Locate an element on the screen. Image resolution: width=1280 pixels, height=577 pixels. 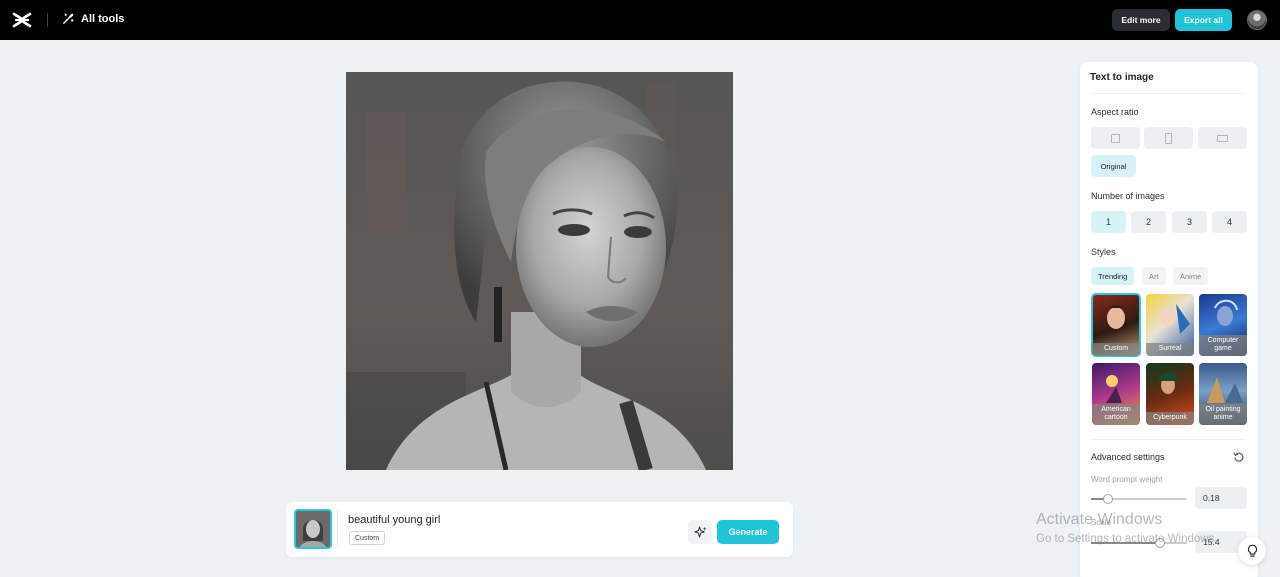
style-card-label: Custom is located at coordinates (1116, 349).